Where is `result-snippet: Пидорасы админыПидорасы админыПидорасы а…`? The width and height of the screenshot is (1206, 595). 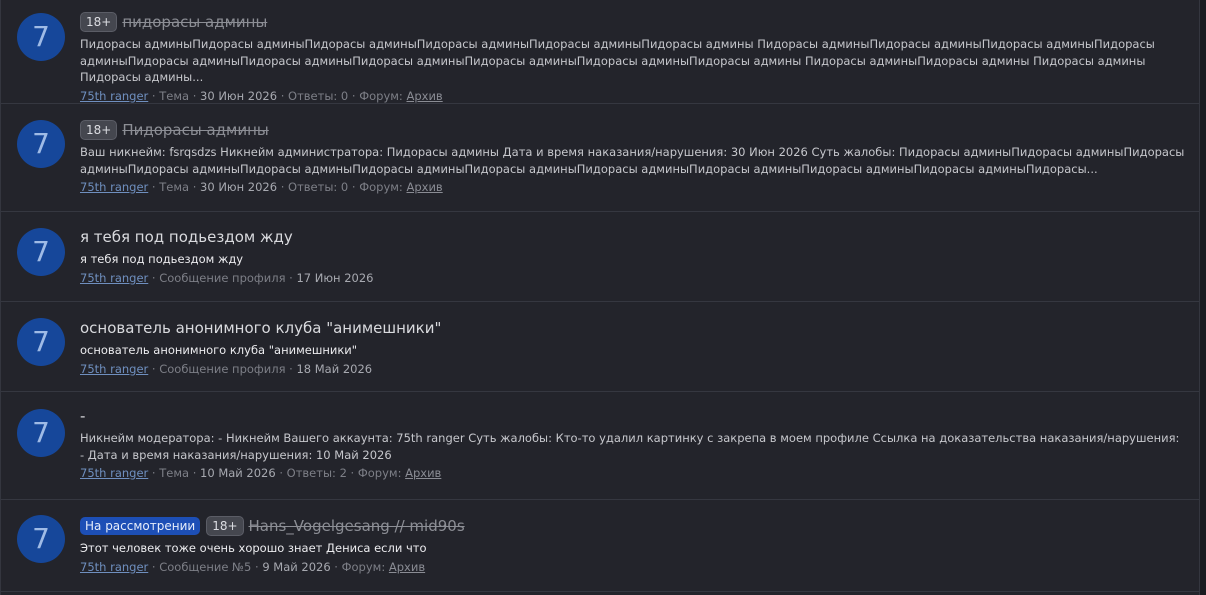 result-snippet: Пидорасы админыПидорасы админыПидорасы а… is located at coordinates (617, 60).